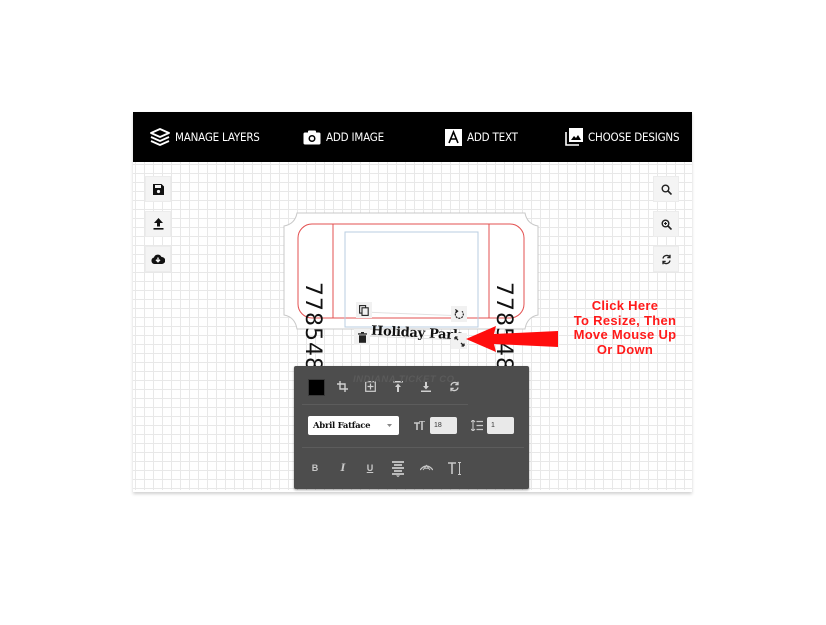  I want to click on chevron-down-icon, so click(389, 425).